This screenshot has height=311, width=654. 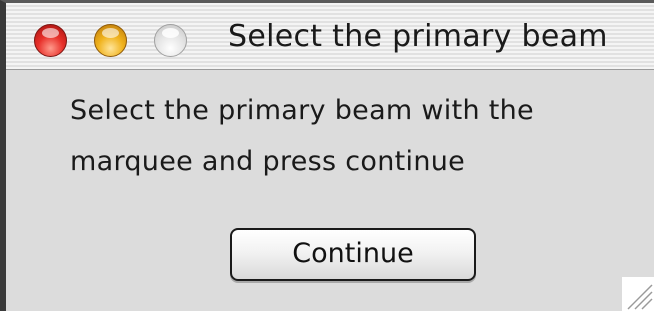 What do you see at coordinates (170, 40) in the screenshot?
I see `zoom-window-button` at bounding box center [170, 40].